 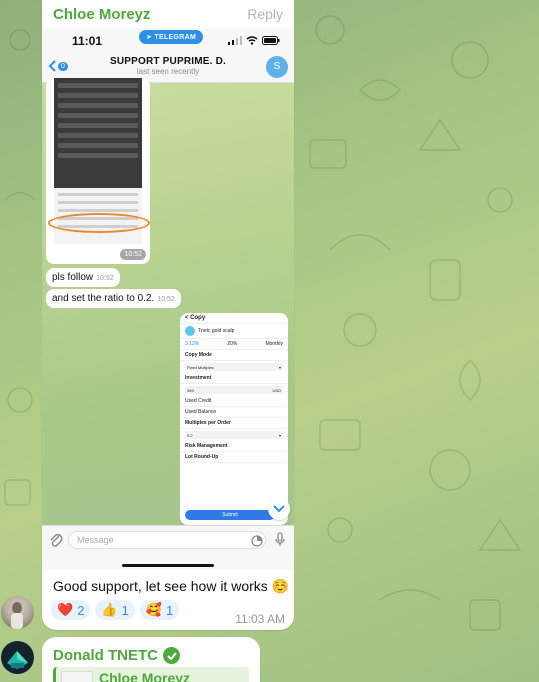 I want to click on scroll-down-button, so click(x=279, y=509).